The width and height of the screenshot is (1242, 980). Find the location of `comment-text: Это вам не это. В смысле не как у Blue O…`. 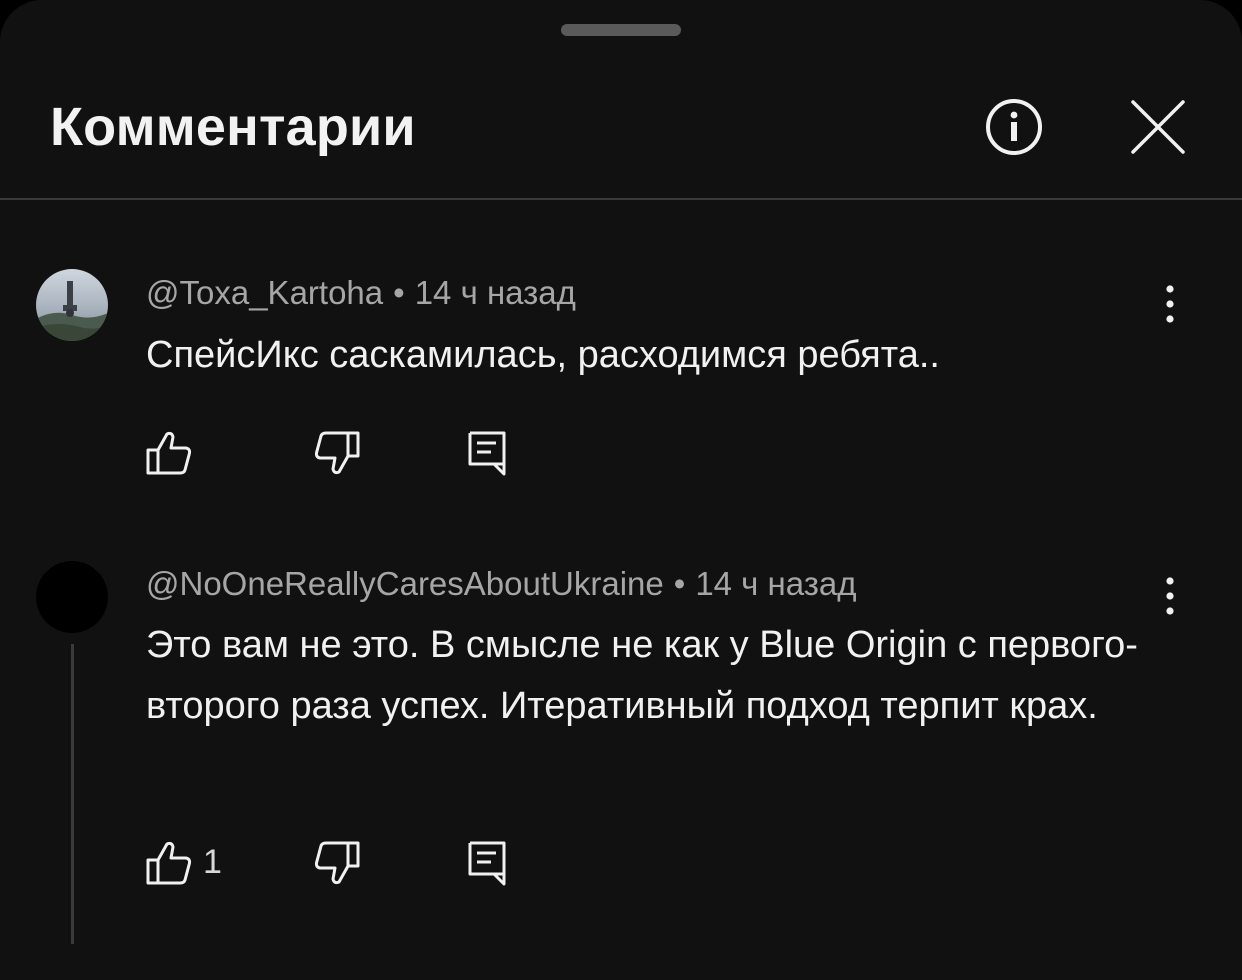

comment-text: Это вам не это. В смысле не как у Blue O… is located at coordinates (642, 675).